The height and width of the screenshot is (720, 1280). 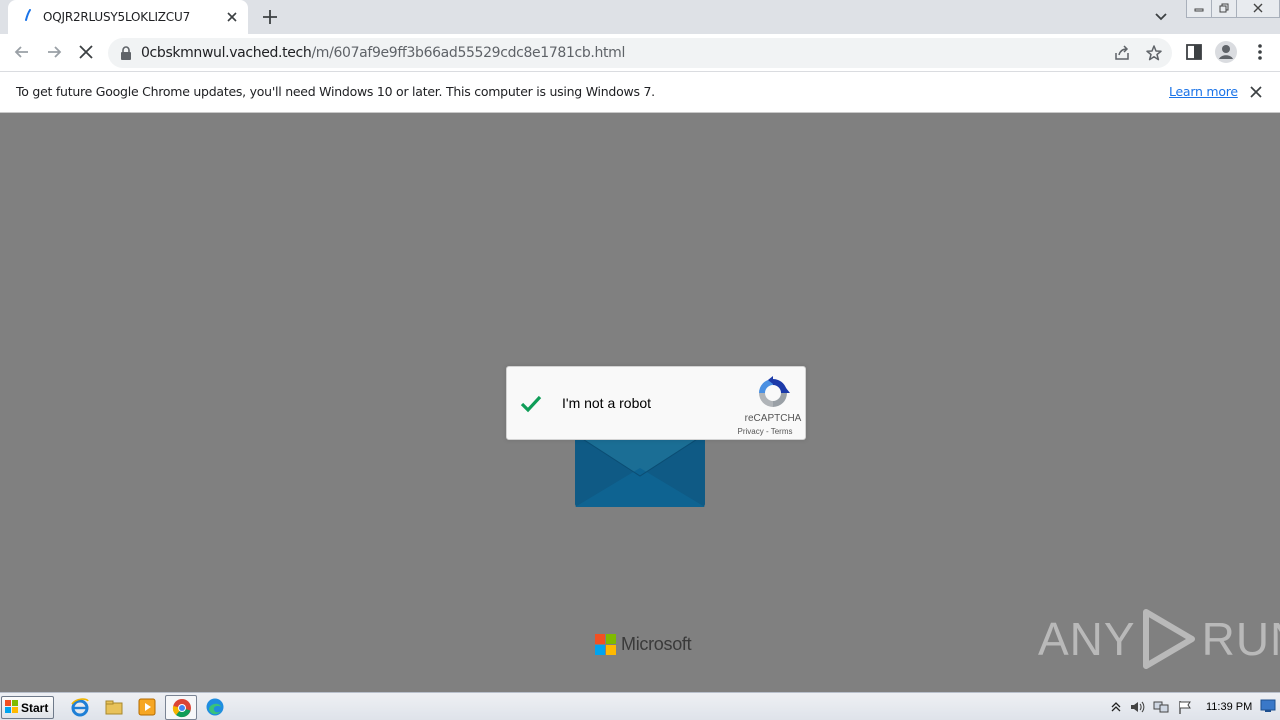 I want to click on edge-icon, so click(x=215, y=707).